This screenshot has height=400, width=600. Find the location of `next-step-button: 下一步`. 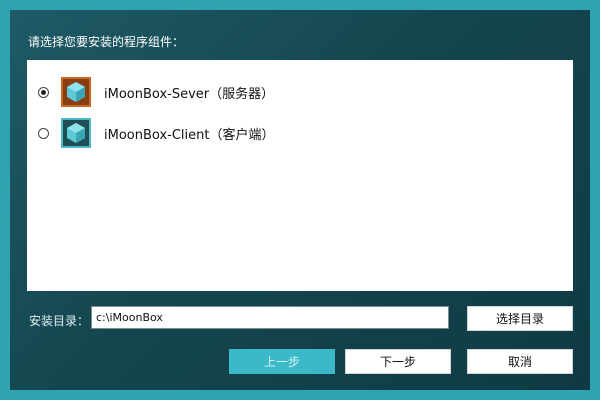

next-step-button: 下一步 is located at coordinates (398, 361).